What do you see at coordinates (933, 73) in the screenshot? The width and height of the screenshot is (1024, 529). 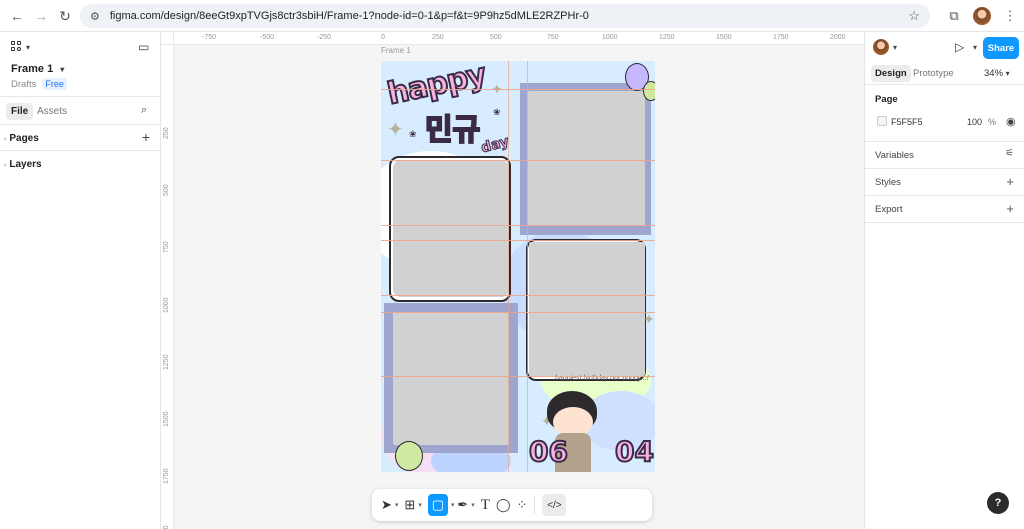 I see `tab-prototype: Prototype` at bounding box center [933, 73].